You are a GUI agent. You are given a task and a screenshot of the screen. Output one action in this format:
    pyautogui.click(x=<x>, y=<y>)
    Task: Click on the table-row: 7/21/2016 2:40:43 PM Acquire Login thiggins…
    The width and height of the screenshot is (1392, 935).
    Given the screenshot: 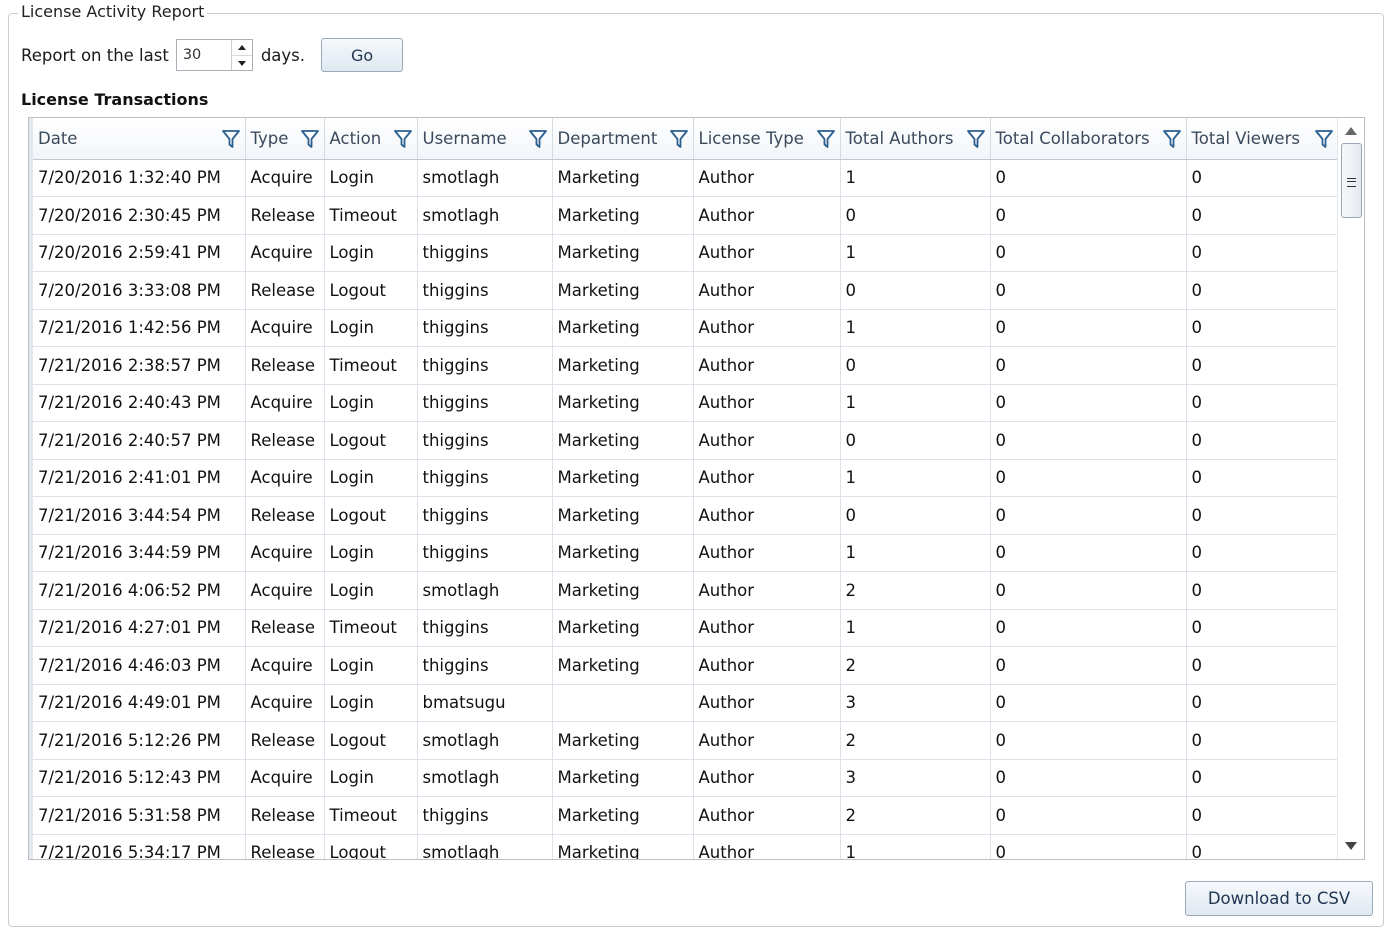 What is the action you would take?
    pyautogui.click(x=686, y=403)
    